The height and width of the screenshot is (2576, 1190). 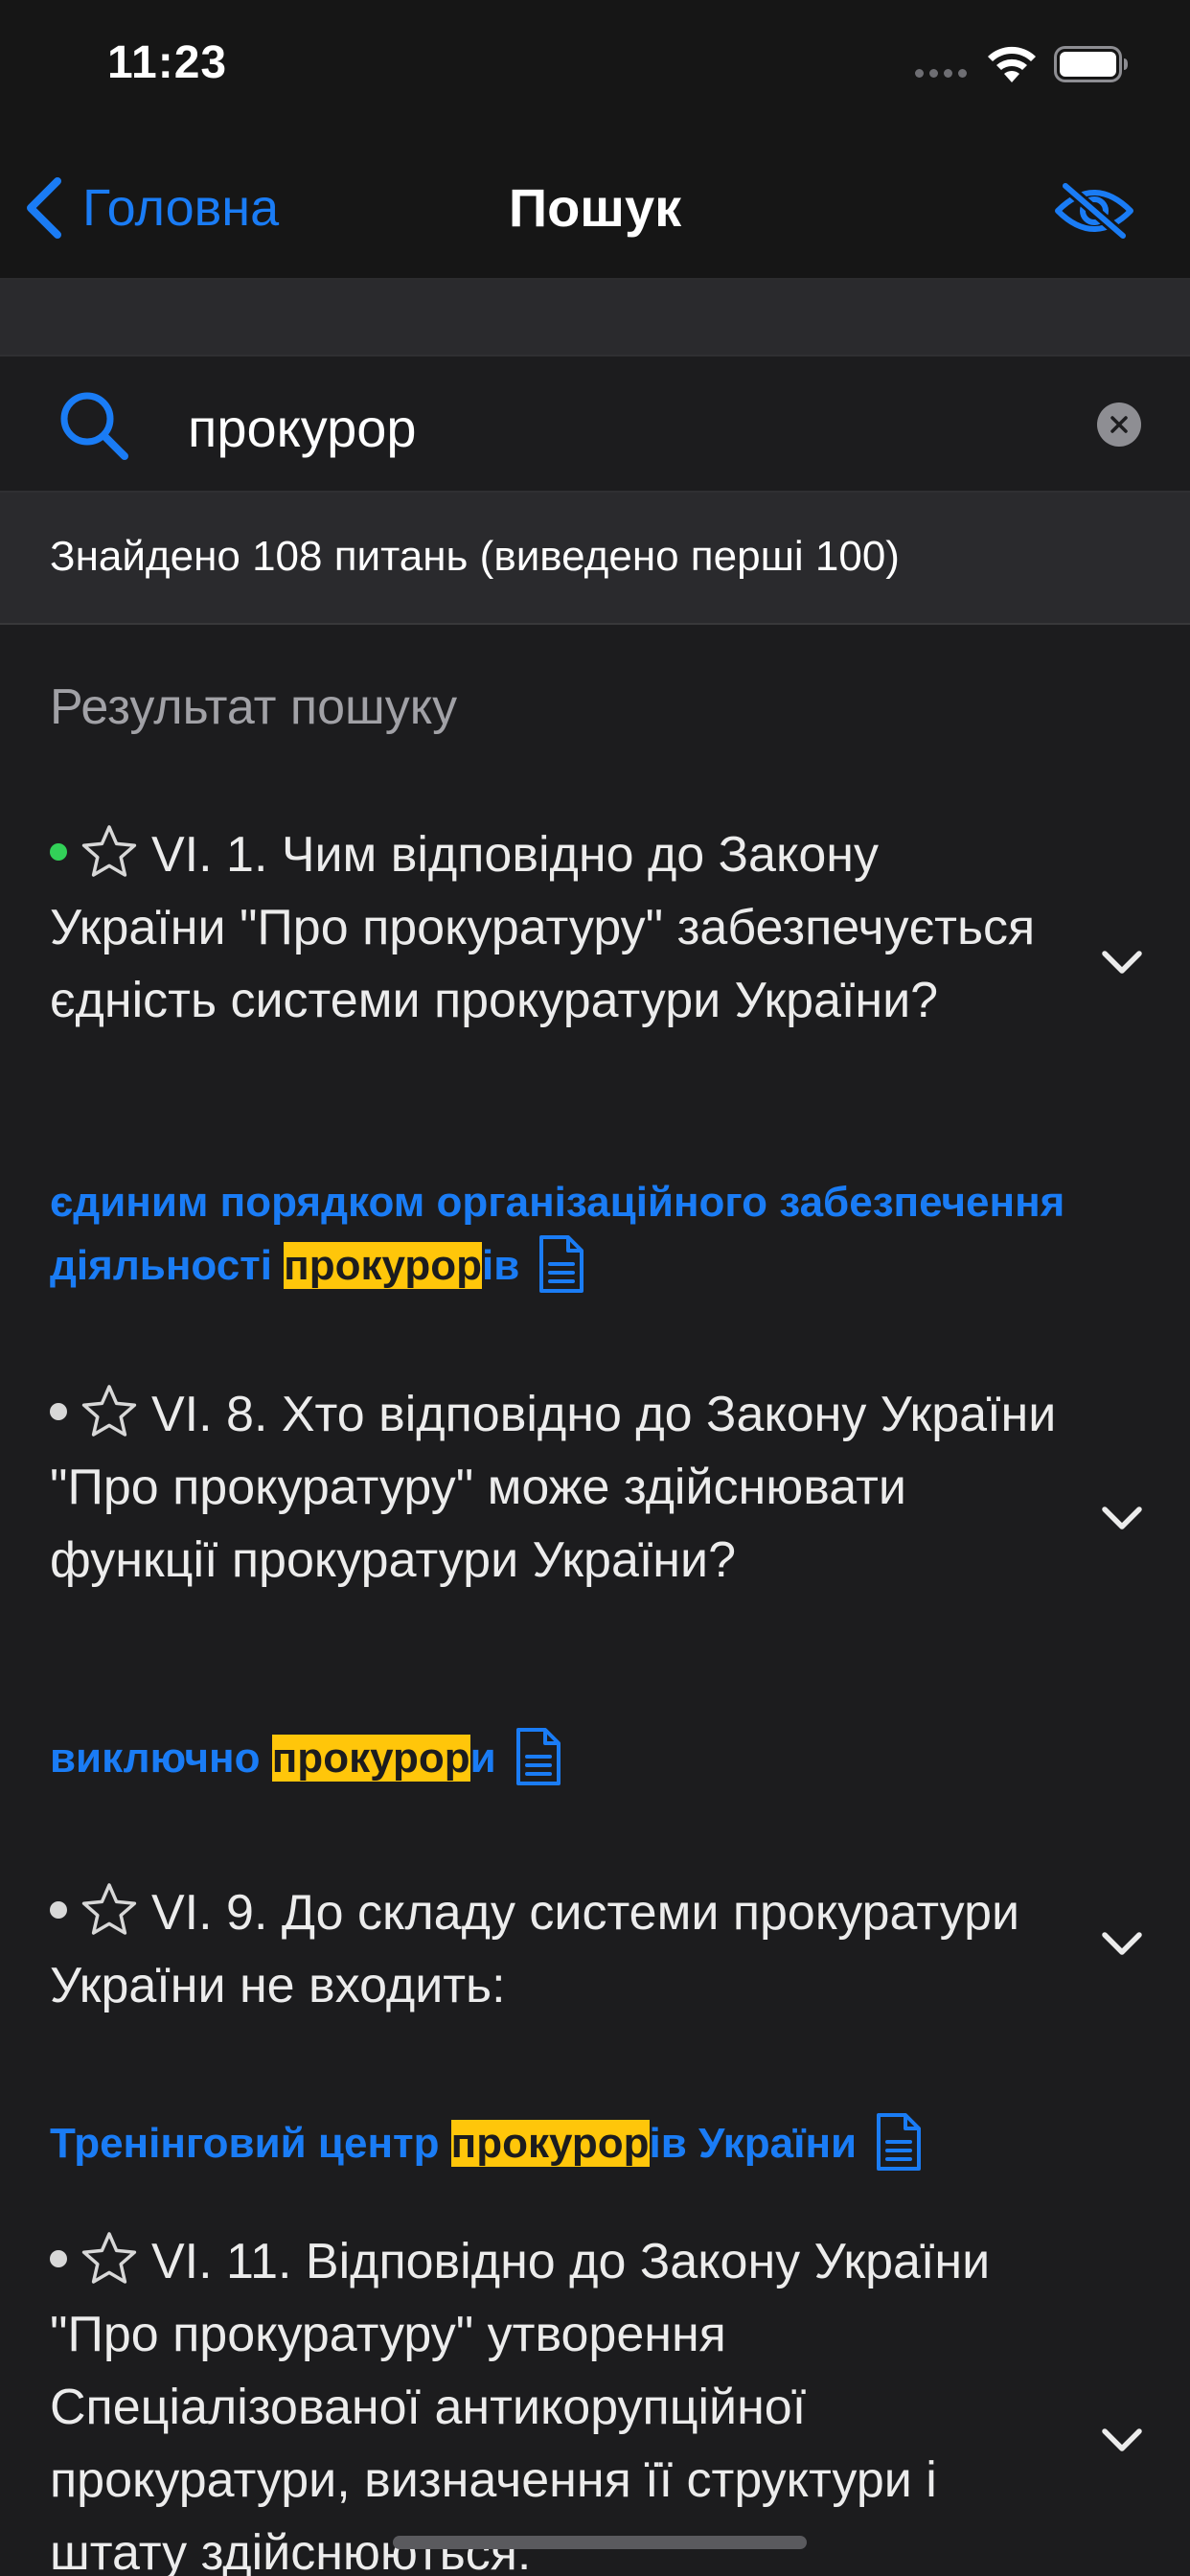 What do you see at coordinates (94, 426) in the screenshot?
I see `search-icon` at bounding box center [94, 426].